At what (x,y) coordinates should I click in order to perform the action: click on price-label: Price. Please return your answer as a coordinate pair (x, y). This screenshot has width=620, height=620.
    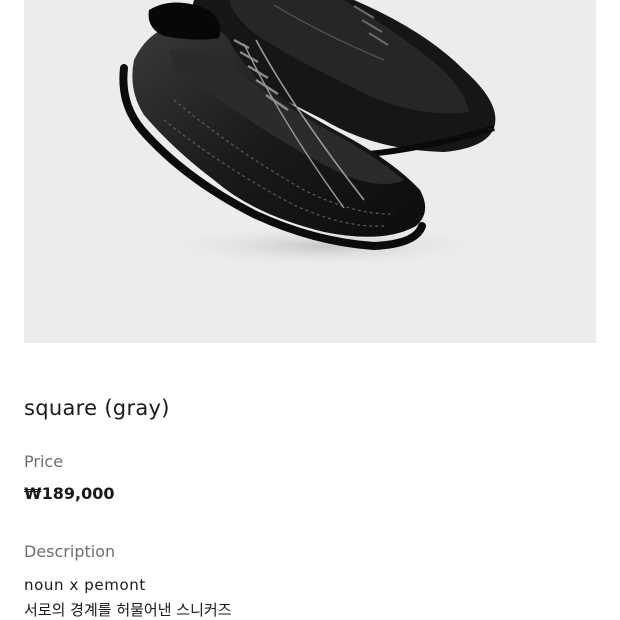
    Looking at the image, I should click on (44, 461).